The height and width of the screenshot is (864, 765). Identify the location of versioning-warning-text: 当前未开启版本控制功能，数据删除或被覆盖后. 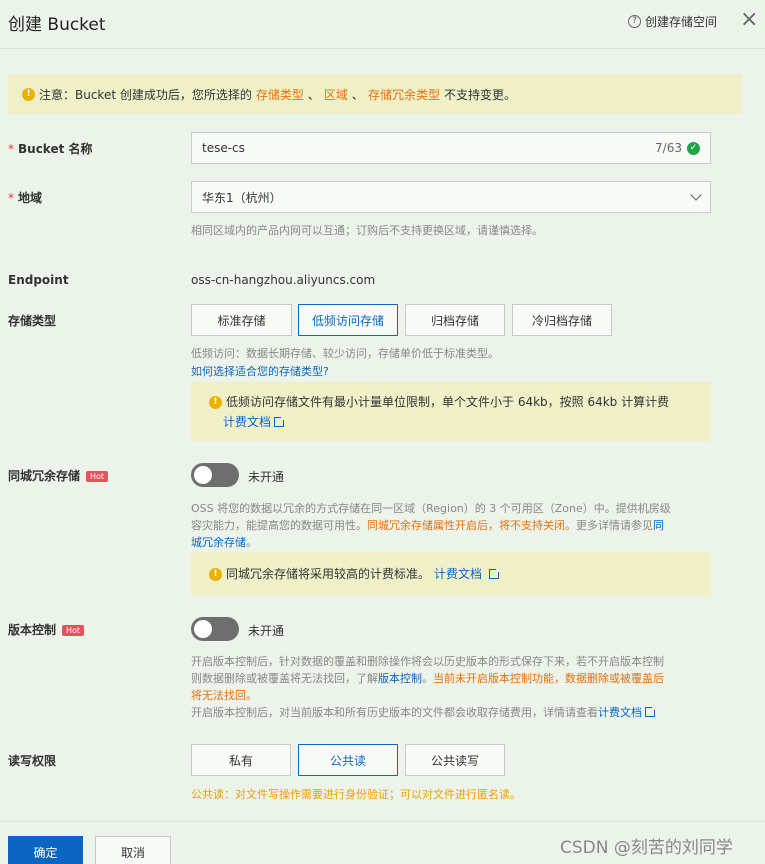
(548, 678).